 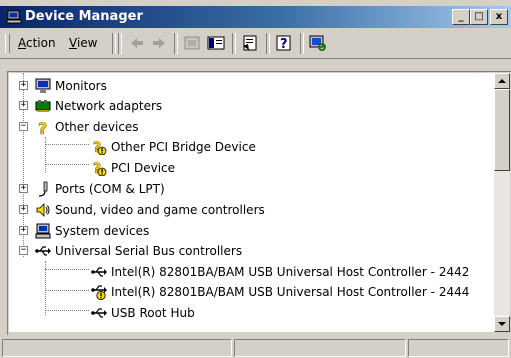 What do you see at coordinates (43, 106) in the screenshot?
I see `network-adapter-icon` at bounding box center [43, 106].